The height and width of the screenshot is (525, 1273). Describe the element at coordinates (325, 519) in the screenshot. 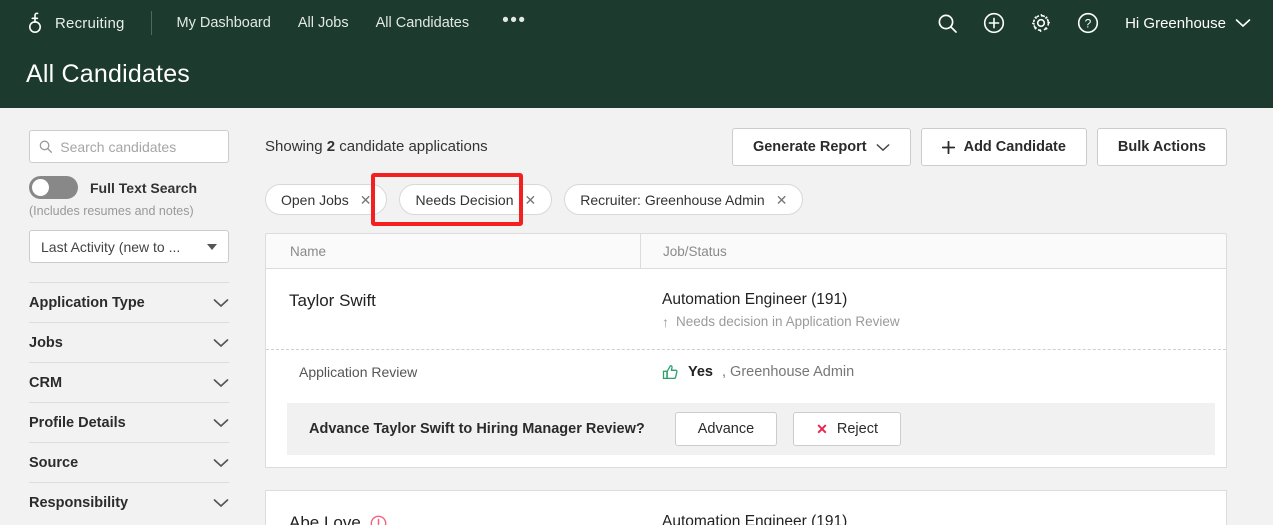

I see `candidate-name-text: Abe Love` at that location.